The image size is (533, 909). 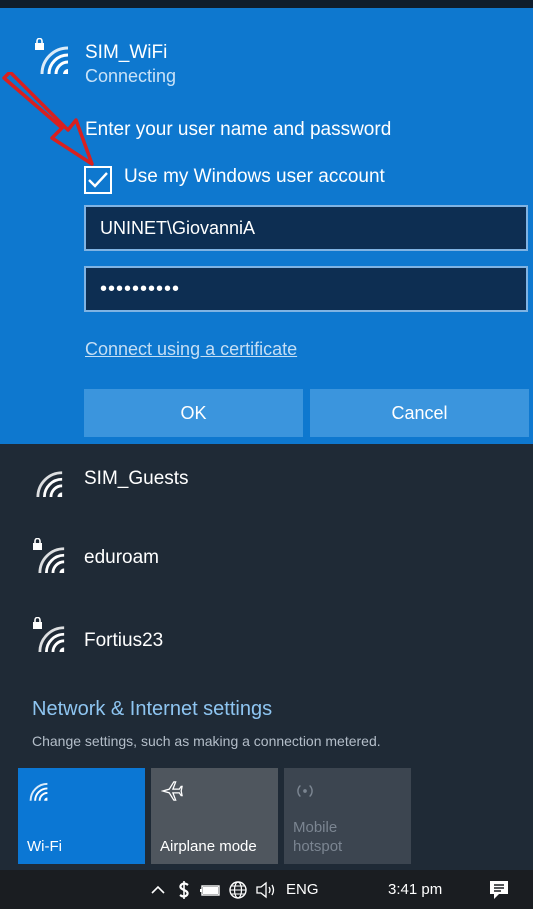 I want to click on network-name: Fortius23, so click(x=124, y=640).